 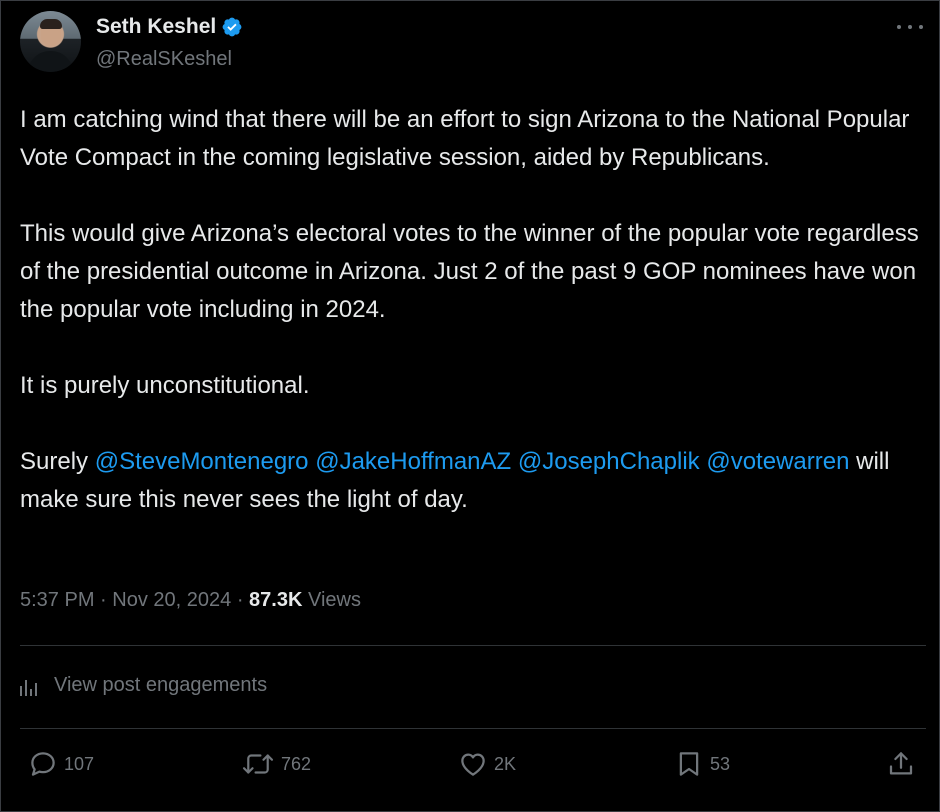 I want to click on more-horizontal-icon, so click(x=910, y=27).